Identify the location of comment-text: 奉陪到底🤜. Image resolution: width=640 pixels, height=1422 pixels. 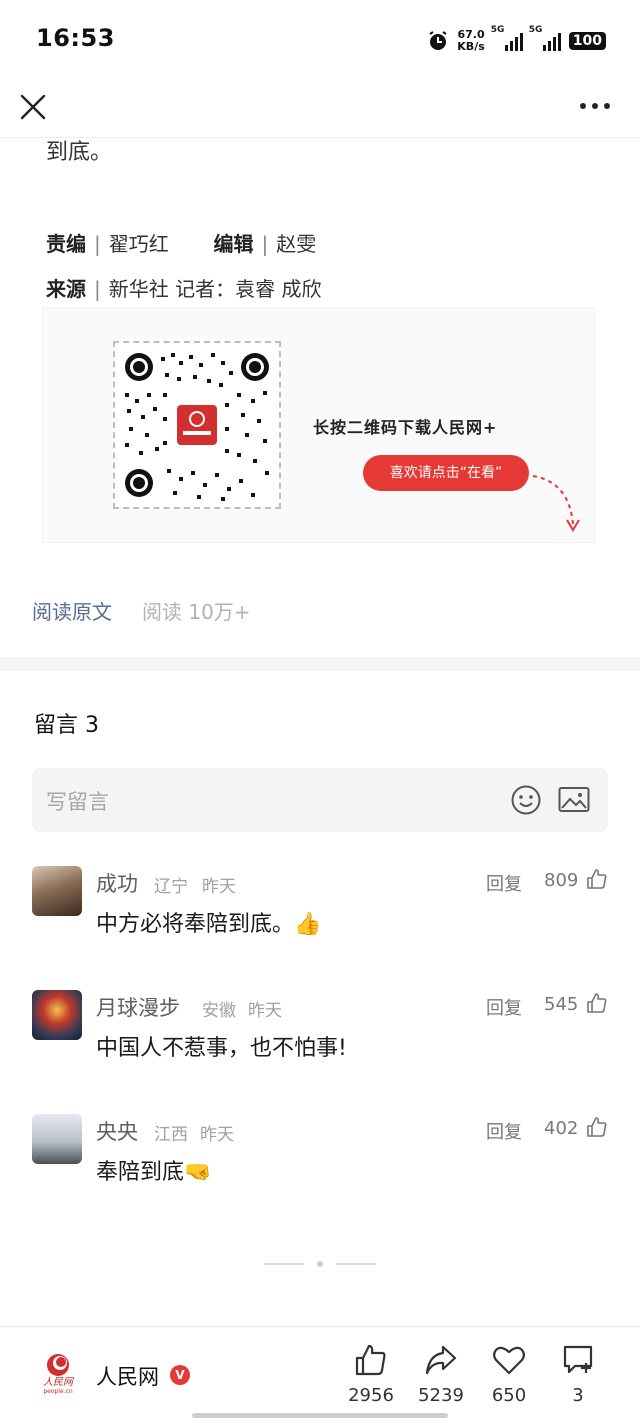
(154, 1172).